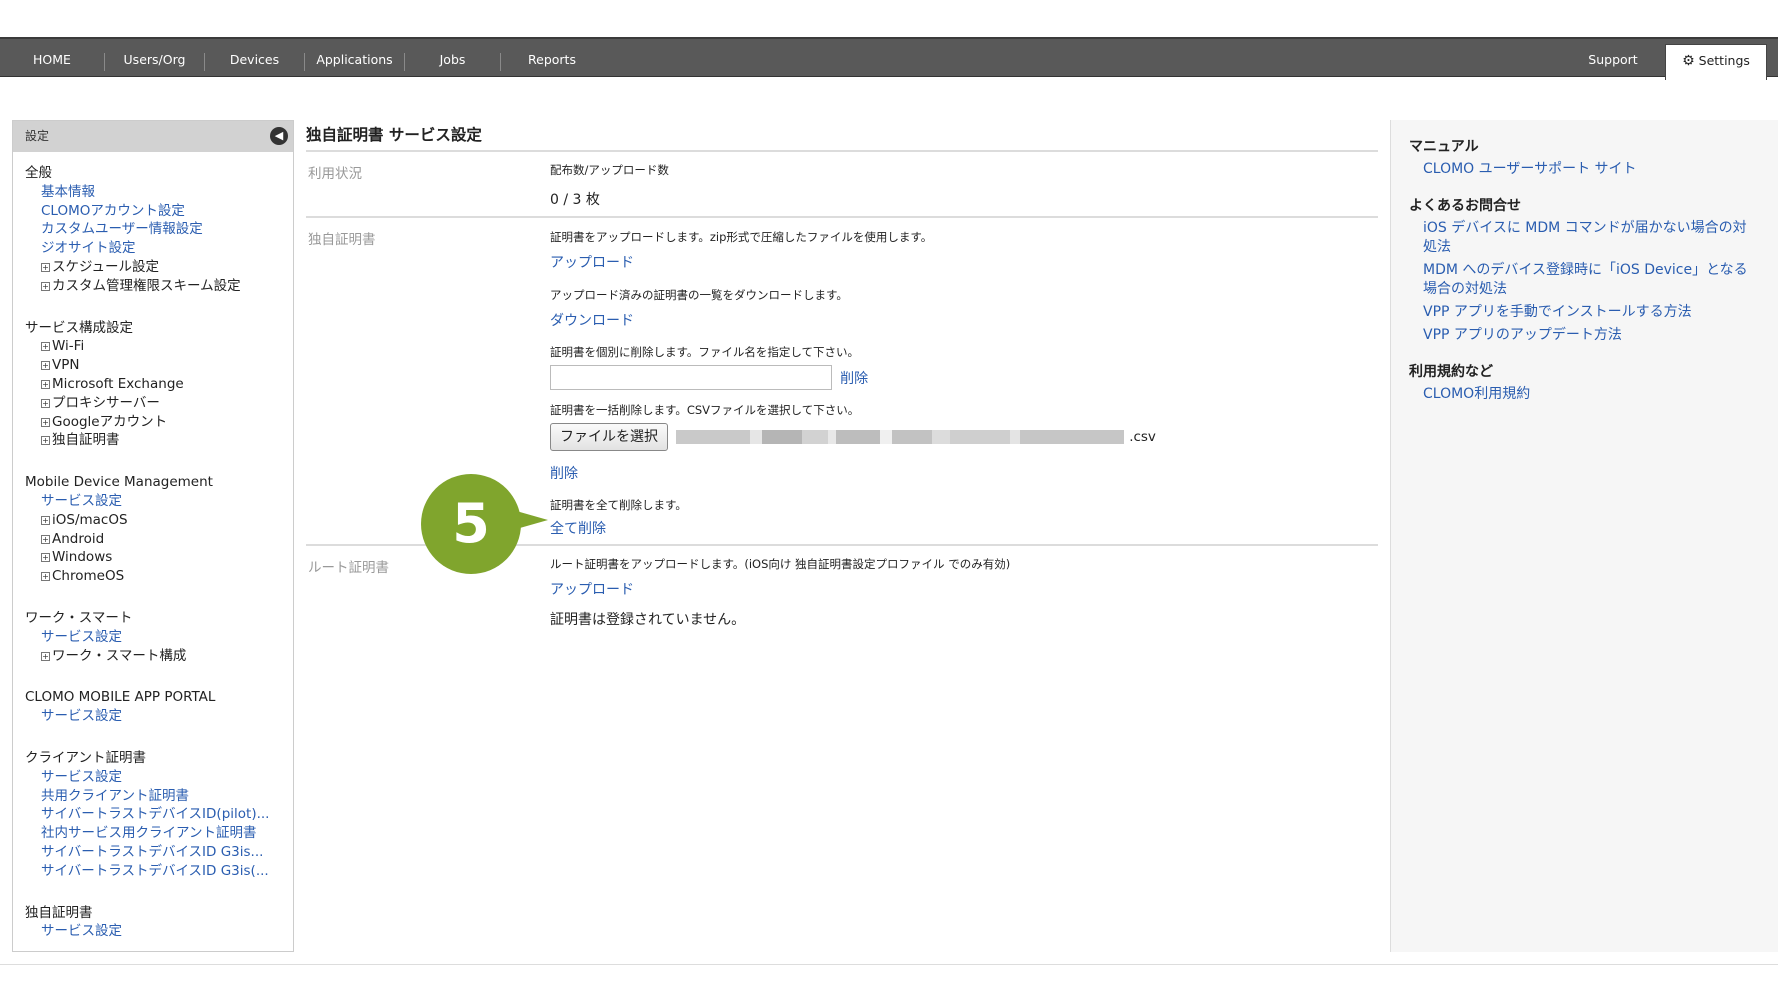 The height and width of the screenshot is (1000, 1778). What do you see at coordinates (159, 833) in the screenshot?
I see `sidebar-item-internal-client-cert: 社内サービス用クライアント証明書` at bounding box center [159, 833].